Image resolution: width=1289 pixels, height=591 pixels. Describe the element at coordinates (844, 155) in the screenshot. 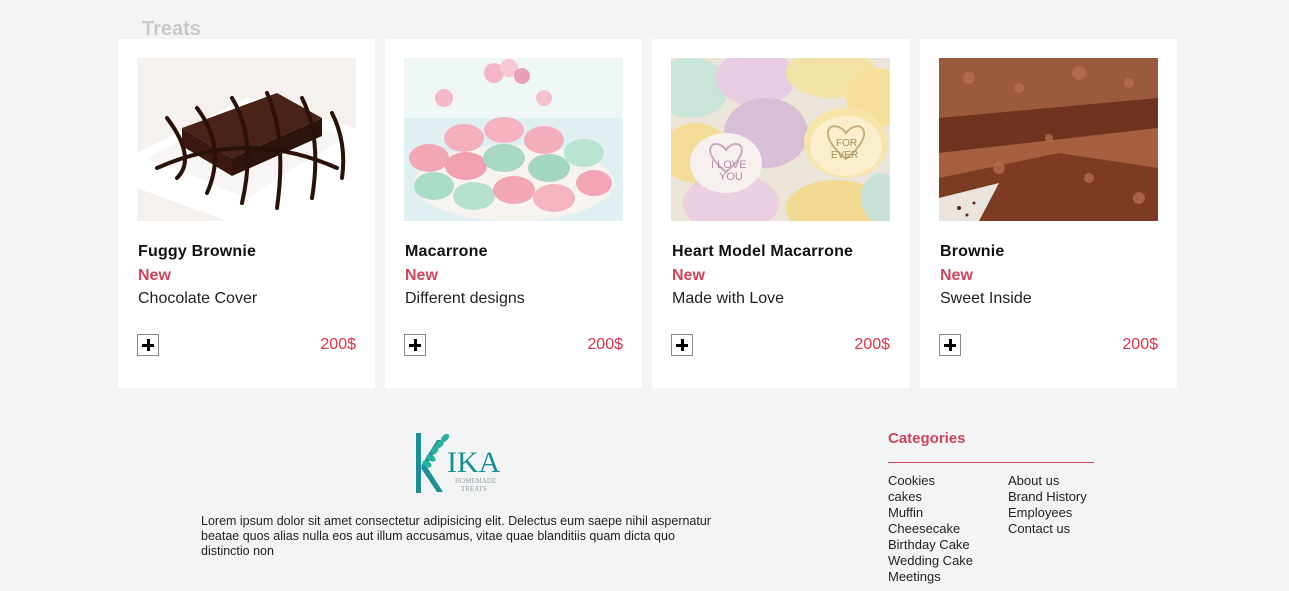

I see `svg-text: EVER` at that location.